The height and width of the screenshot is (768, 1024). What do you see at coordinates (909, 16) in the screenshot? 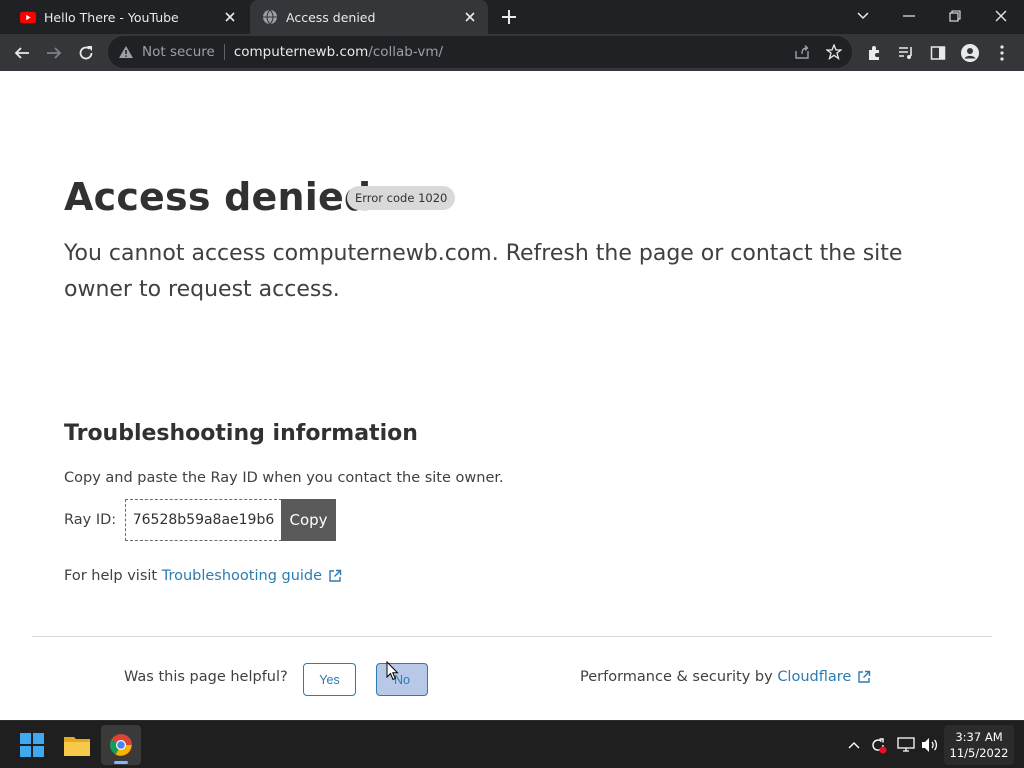
I see `minimize-icon` at bounding box center [909, 16].